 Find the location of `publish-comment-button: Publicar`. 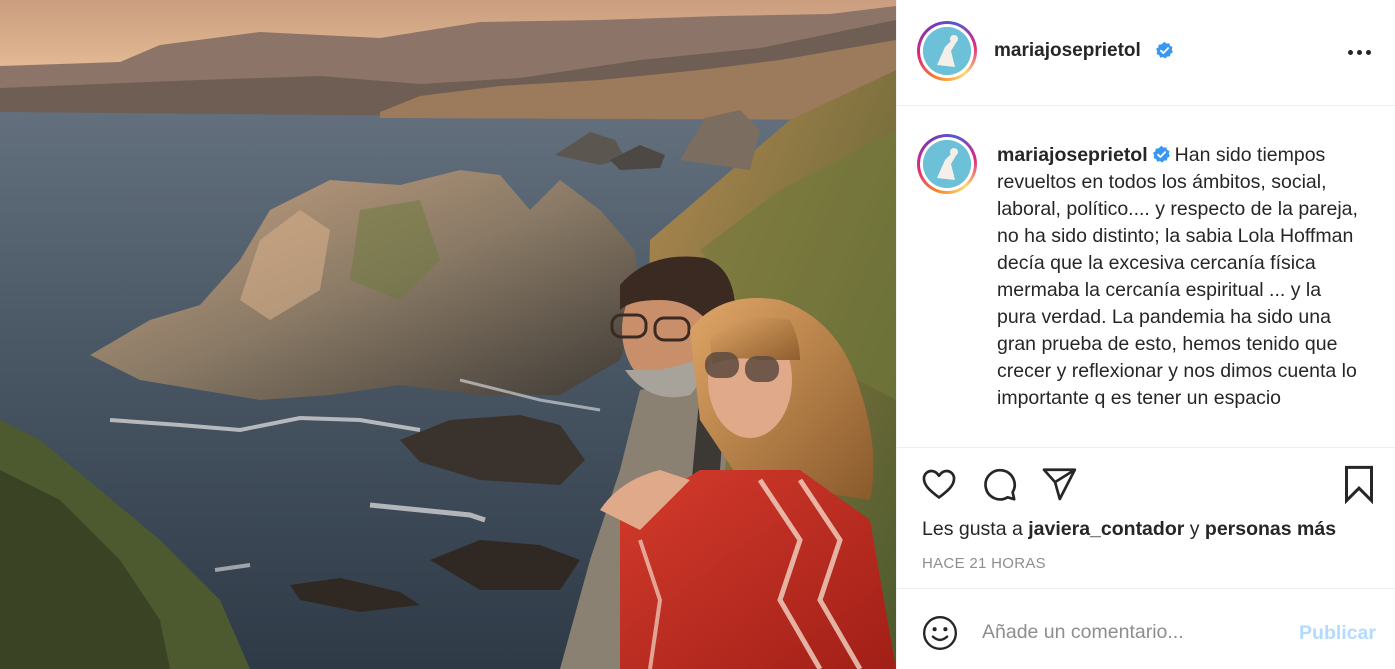

publish-comment-button: Publicar is located at coordinates (1337, 633).